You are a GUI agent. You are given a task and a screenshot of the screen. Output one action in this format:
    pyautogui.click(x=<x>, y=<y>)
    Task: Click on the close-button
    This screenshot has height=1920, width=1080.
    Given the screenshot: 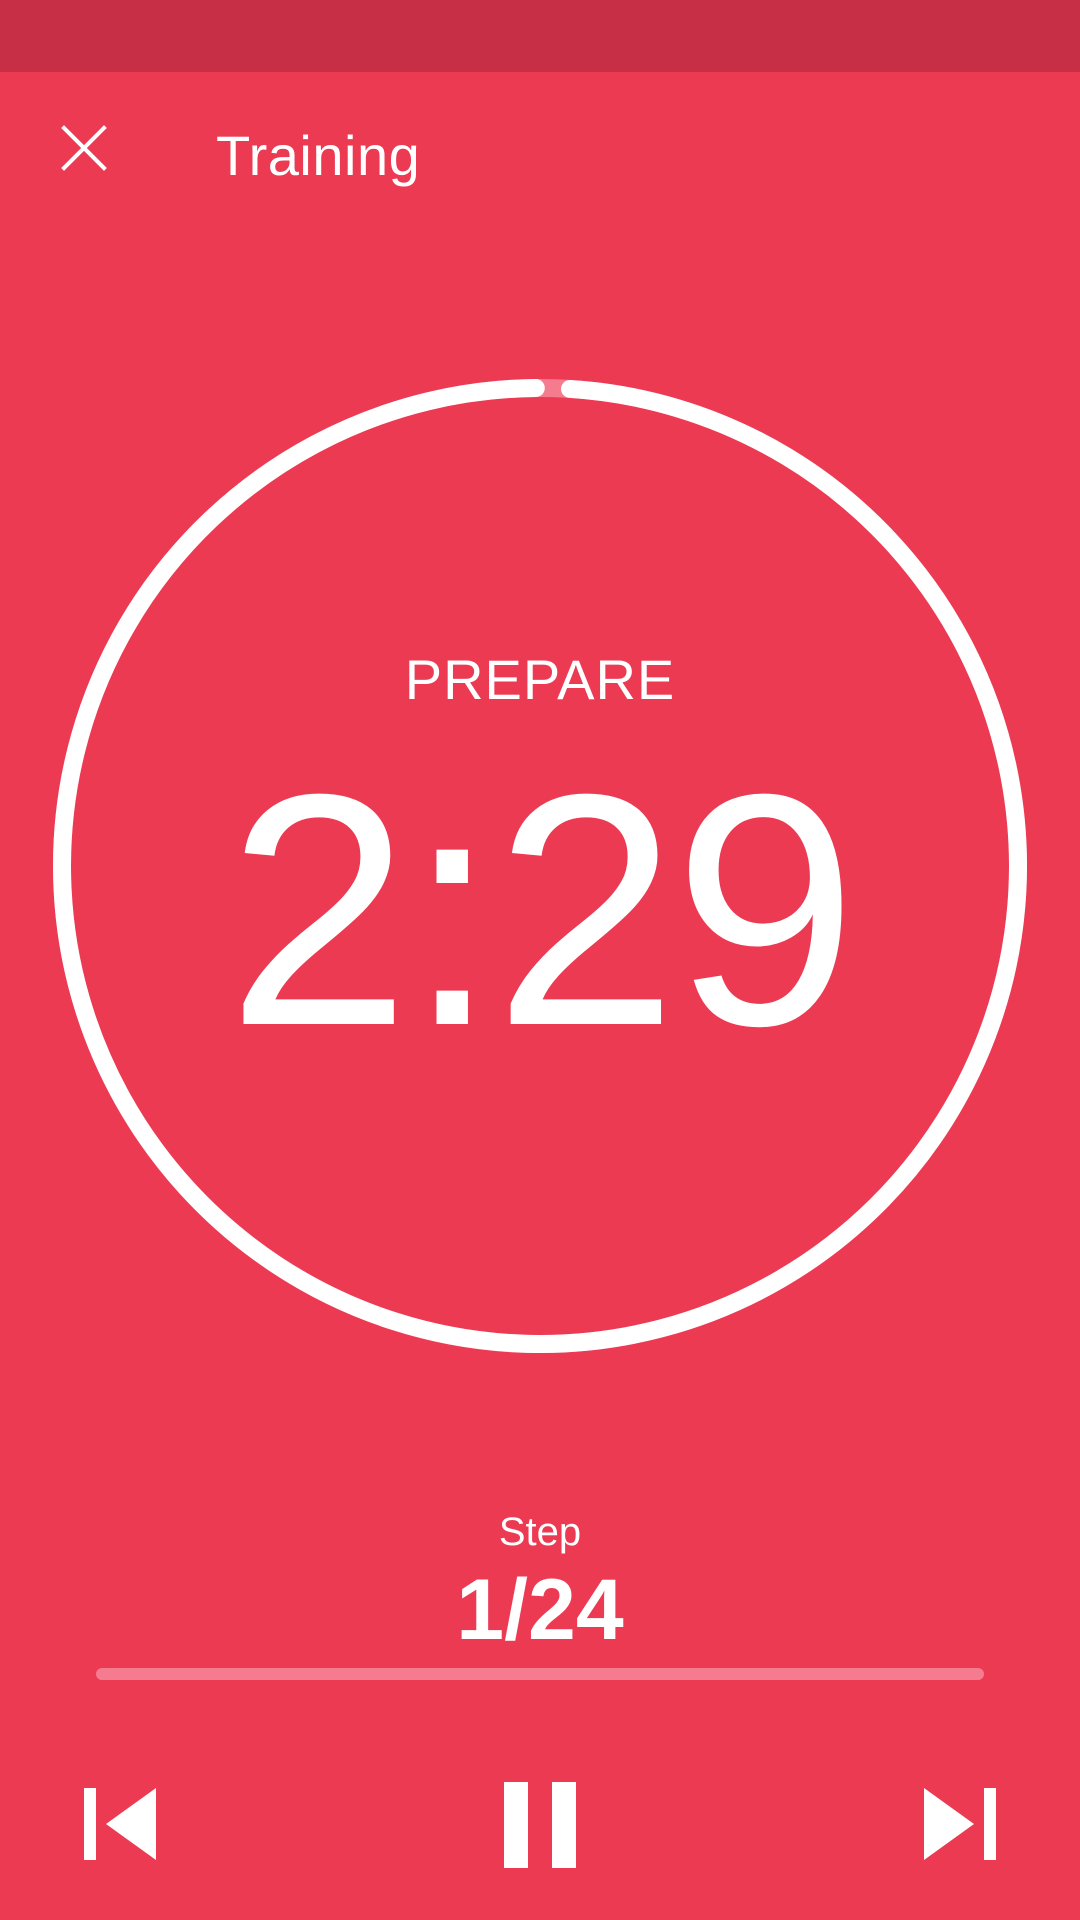 What is the action you would take?
    pyautogui.click(x=84, y=148)
    